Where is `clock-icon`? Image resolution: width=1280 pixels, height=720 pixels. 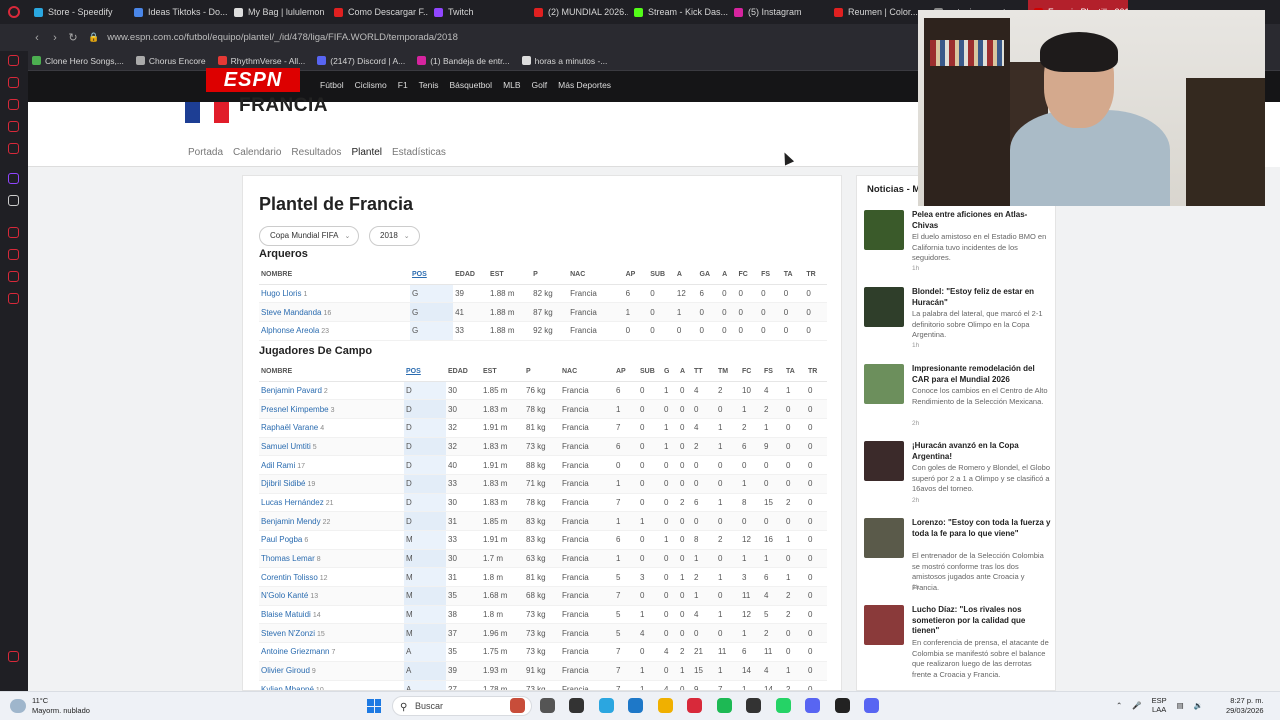
clock-icon is located at coordinates (13, 232).